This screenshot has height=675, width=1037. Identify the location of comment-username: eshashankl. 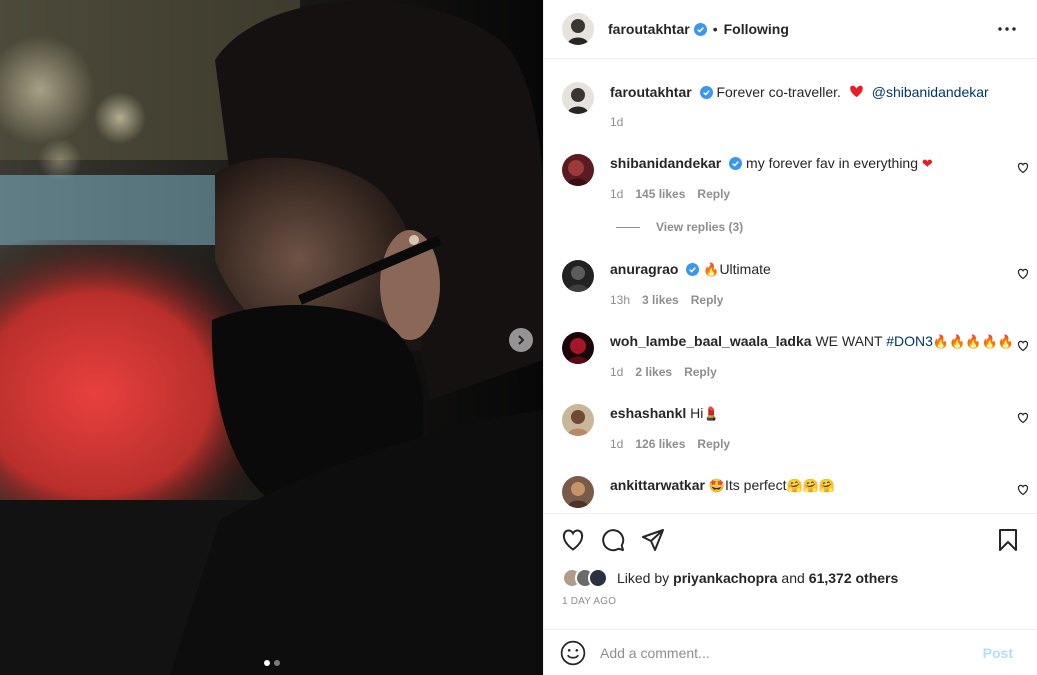
(648, 413).